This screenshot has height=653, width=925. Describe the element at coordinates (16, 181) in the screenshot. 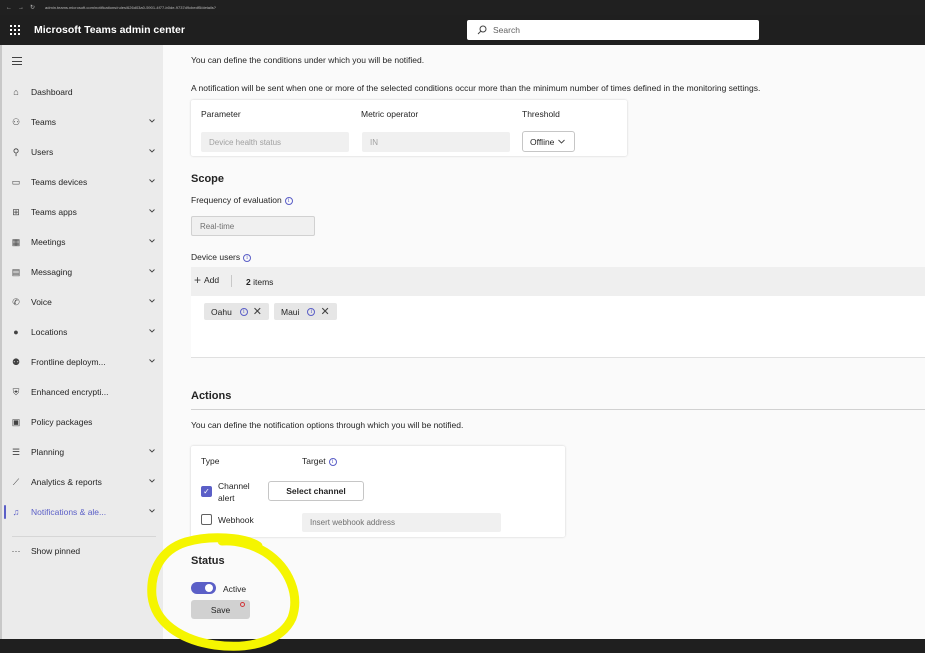

I see `devices-icon: ▭` at that location.